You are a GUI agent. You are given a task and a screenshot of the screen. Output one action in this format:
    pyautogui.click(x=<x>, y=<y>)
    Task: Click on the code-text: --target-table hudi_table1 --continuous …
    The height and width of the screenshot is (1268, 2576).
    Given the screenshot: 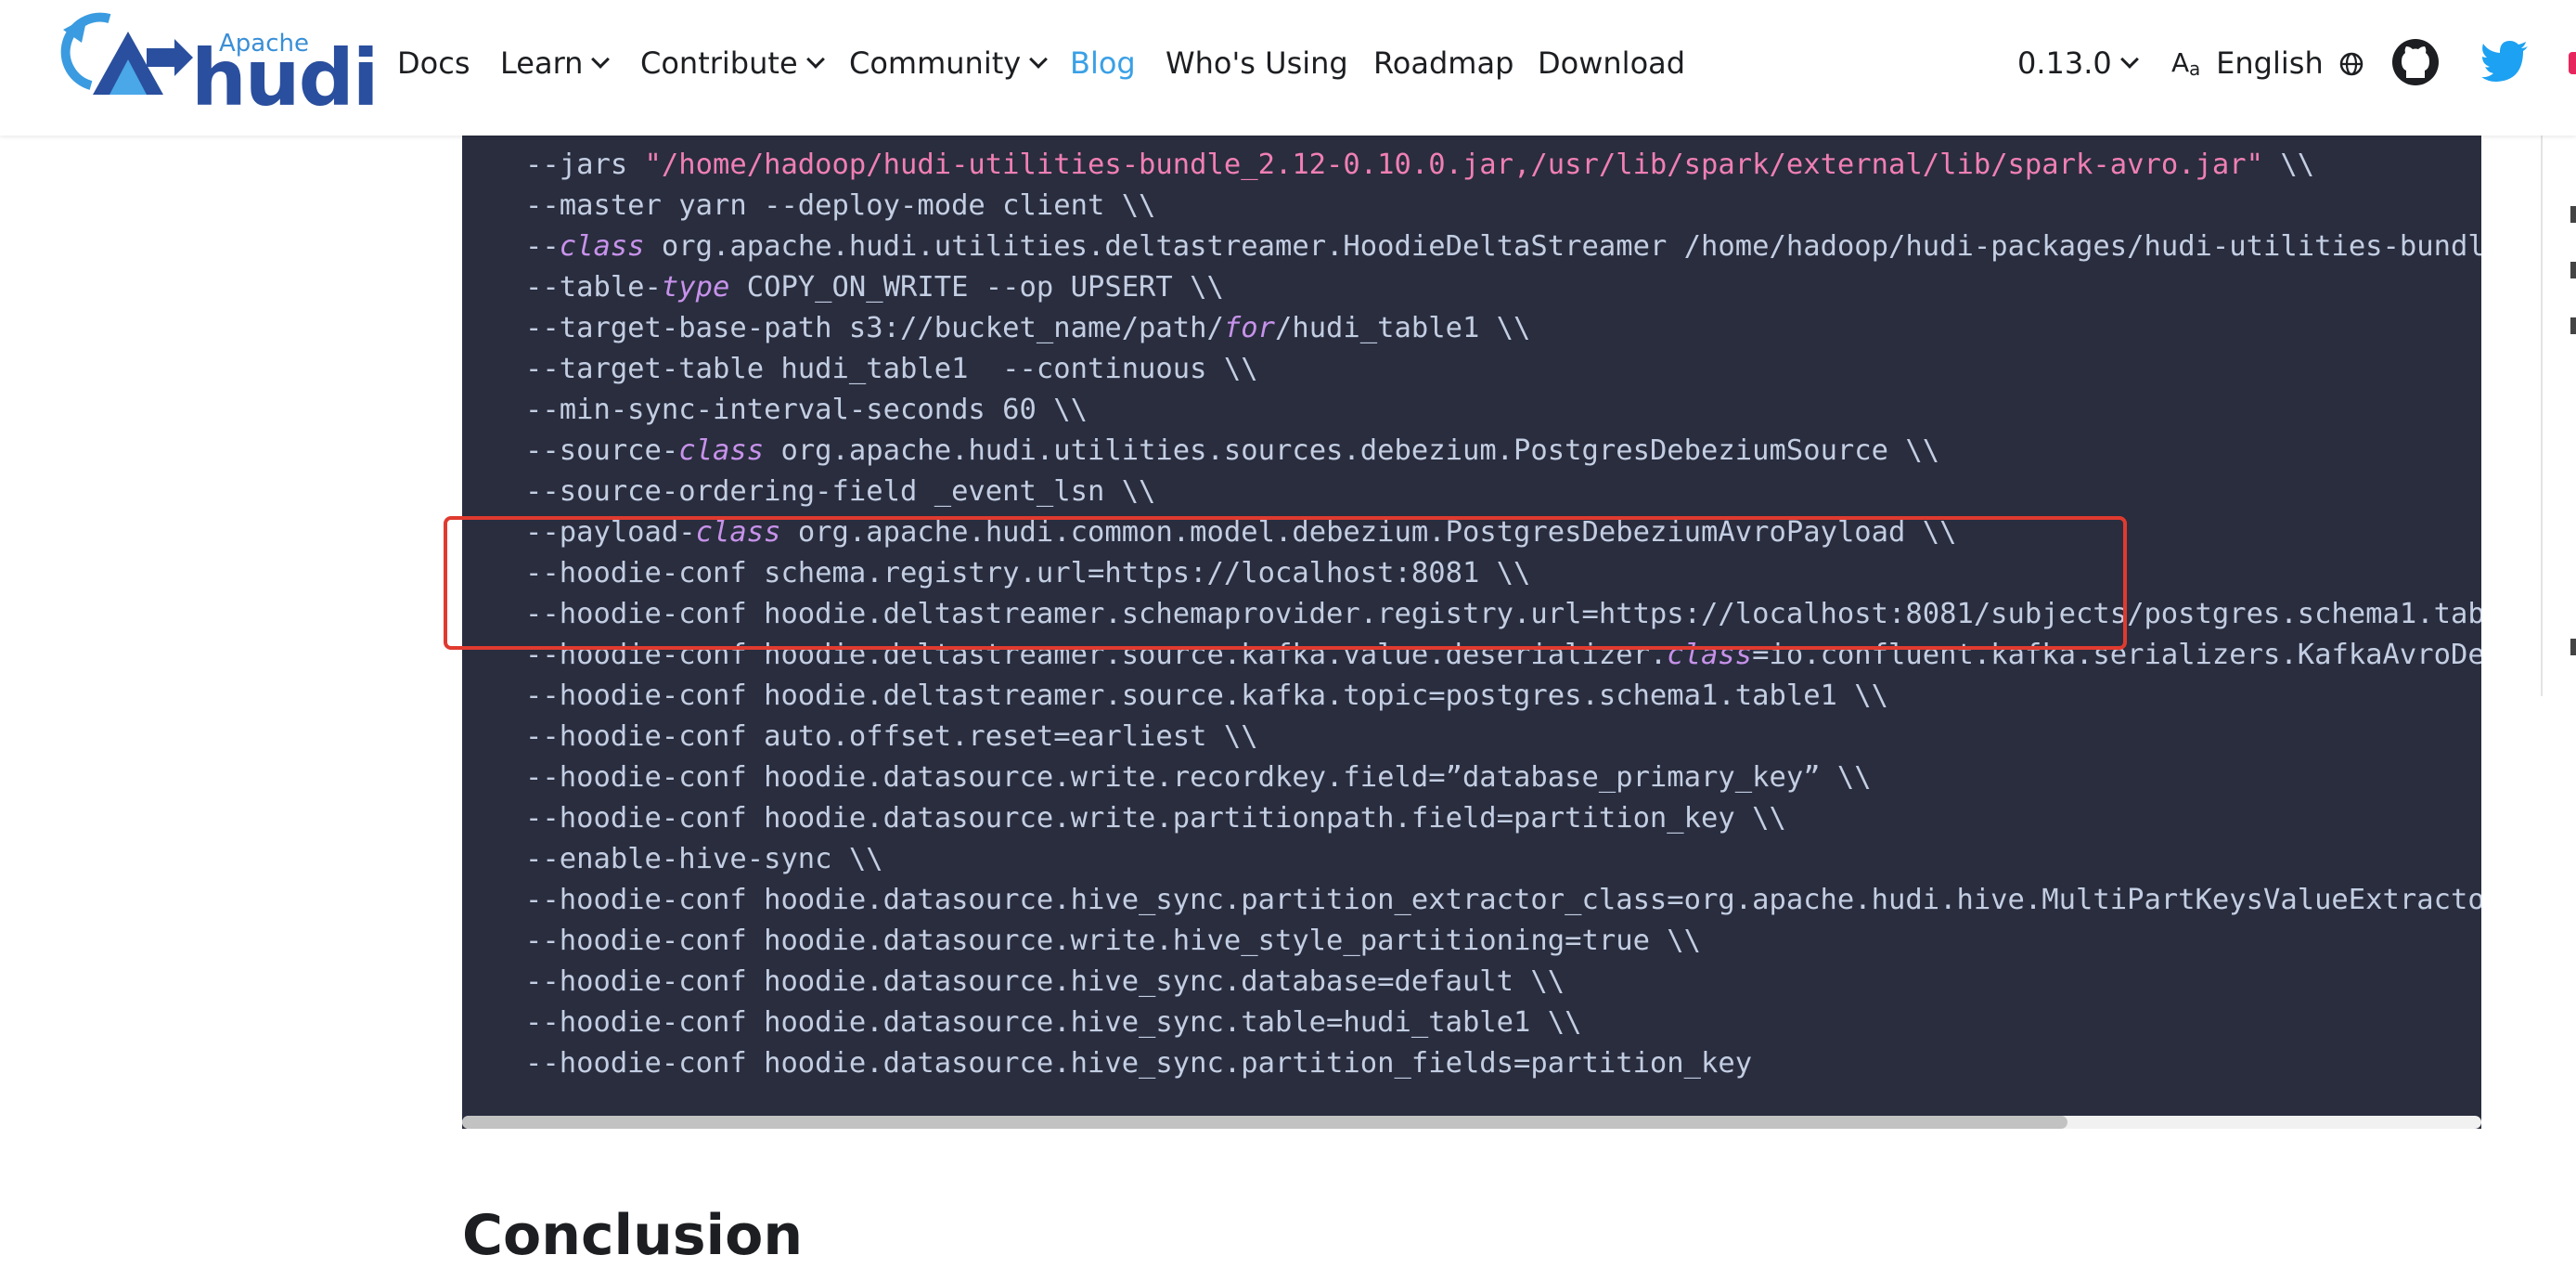 What is the action you would take?
    pyautogui.click(x=892, y=369)
    